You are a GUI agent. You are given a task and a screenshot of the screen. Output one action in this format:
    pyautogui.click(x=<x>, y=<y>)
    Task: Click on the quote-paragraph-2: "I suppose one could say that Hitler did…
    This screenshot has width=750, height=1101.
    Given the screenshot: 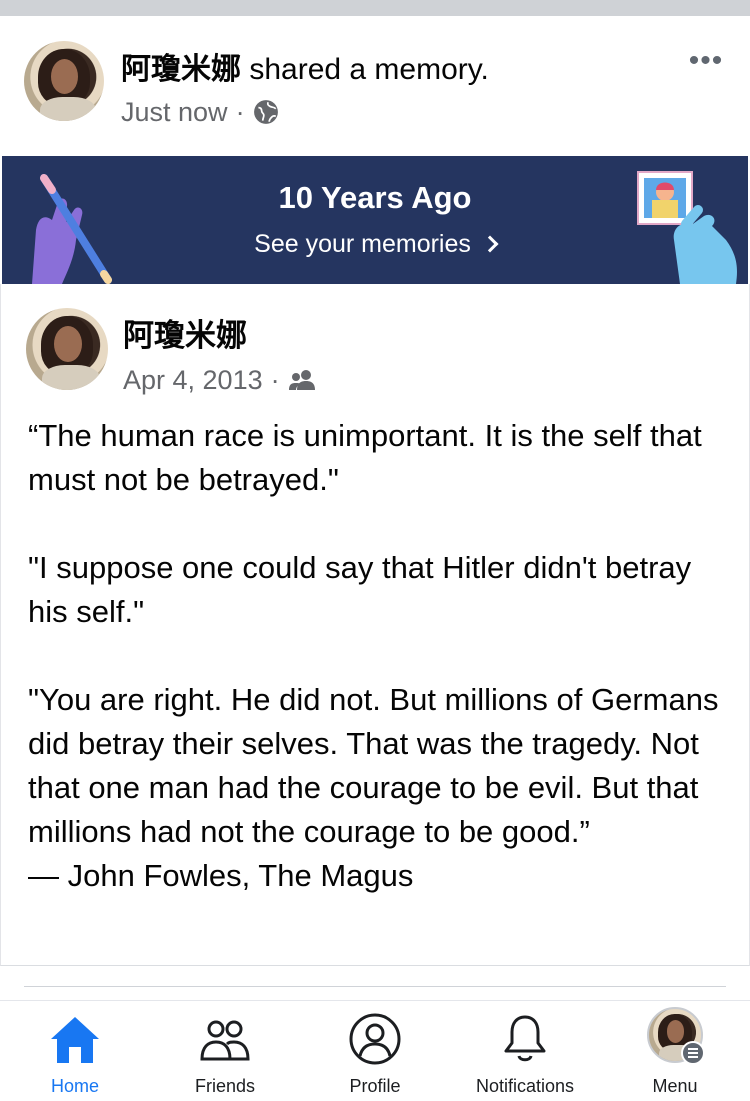 What is the action you would take?
    pyautogui.click(x=360, y=589)
    